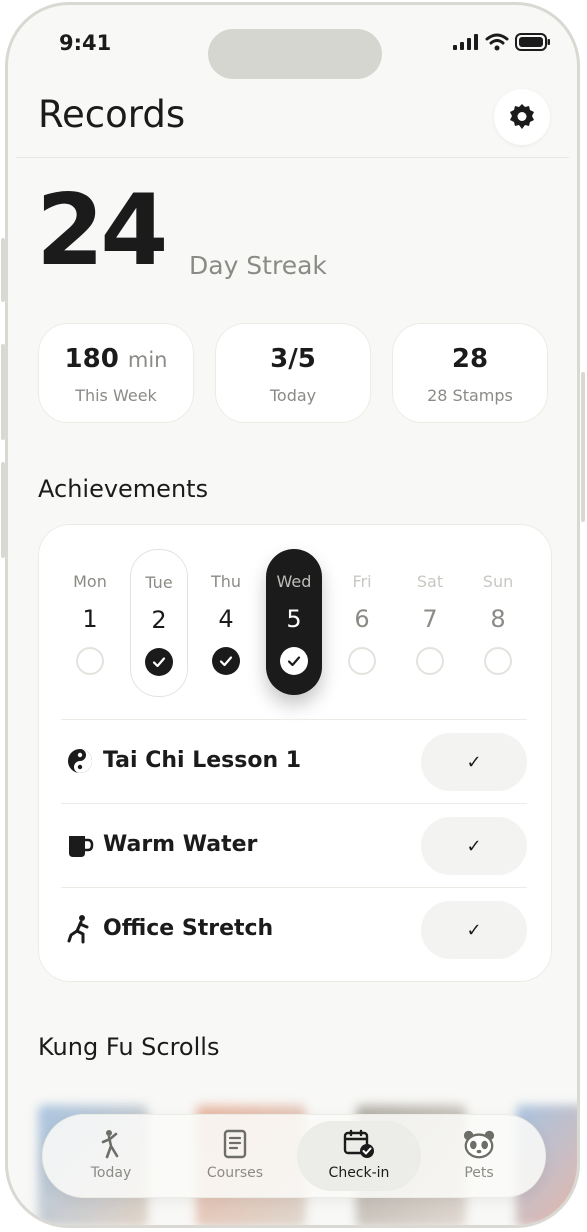  What do you see at coordinates (180, 844) in the screenshot?
I see `task-label: Warm Water` at bounding box center [180, 844].